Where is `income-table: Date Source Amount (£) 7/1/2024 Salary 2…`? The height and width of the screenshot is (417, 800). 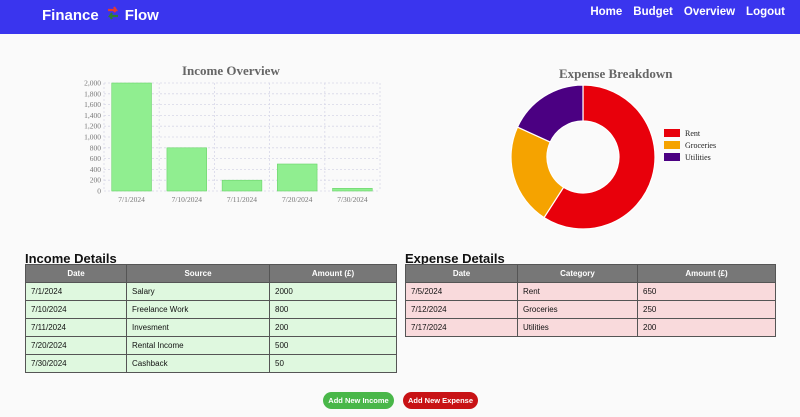
income-table: Date Source Amount (£) 7/1/2024 Salary 2… is located at coordinates (211, 318).